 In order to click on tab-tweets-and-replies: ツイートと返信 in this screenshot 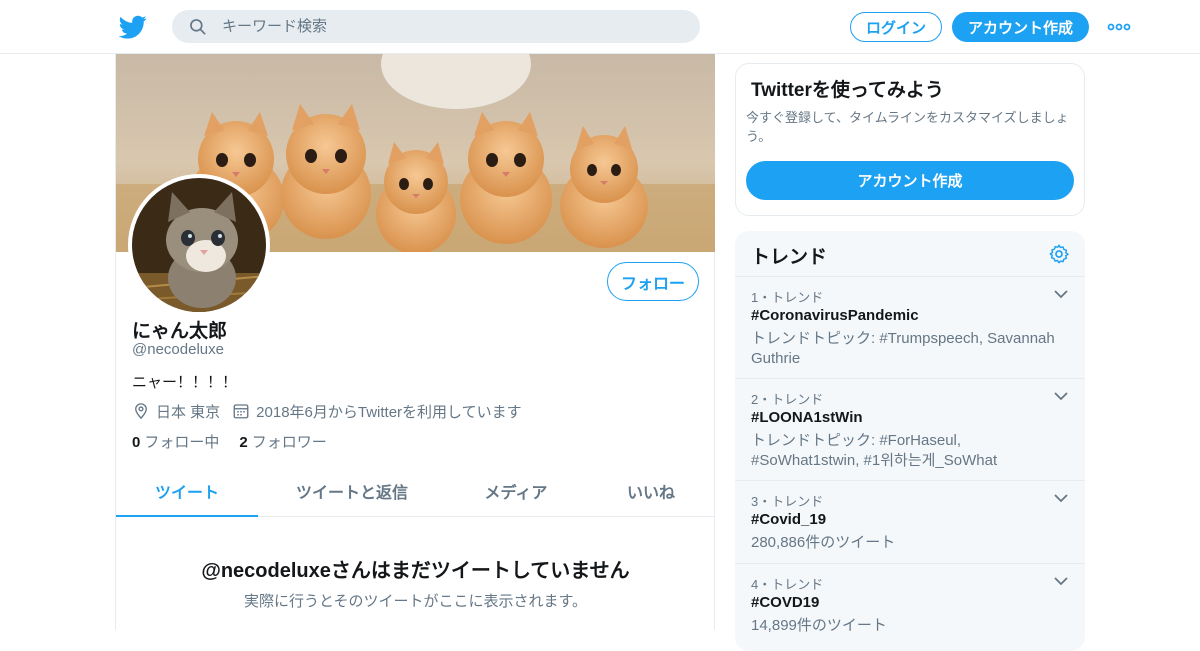, I will do `click(352, 491)`.